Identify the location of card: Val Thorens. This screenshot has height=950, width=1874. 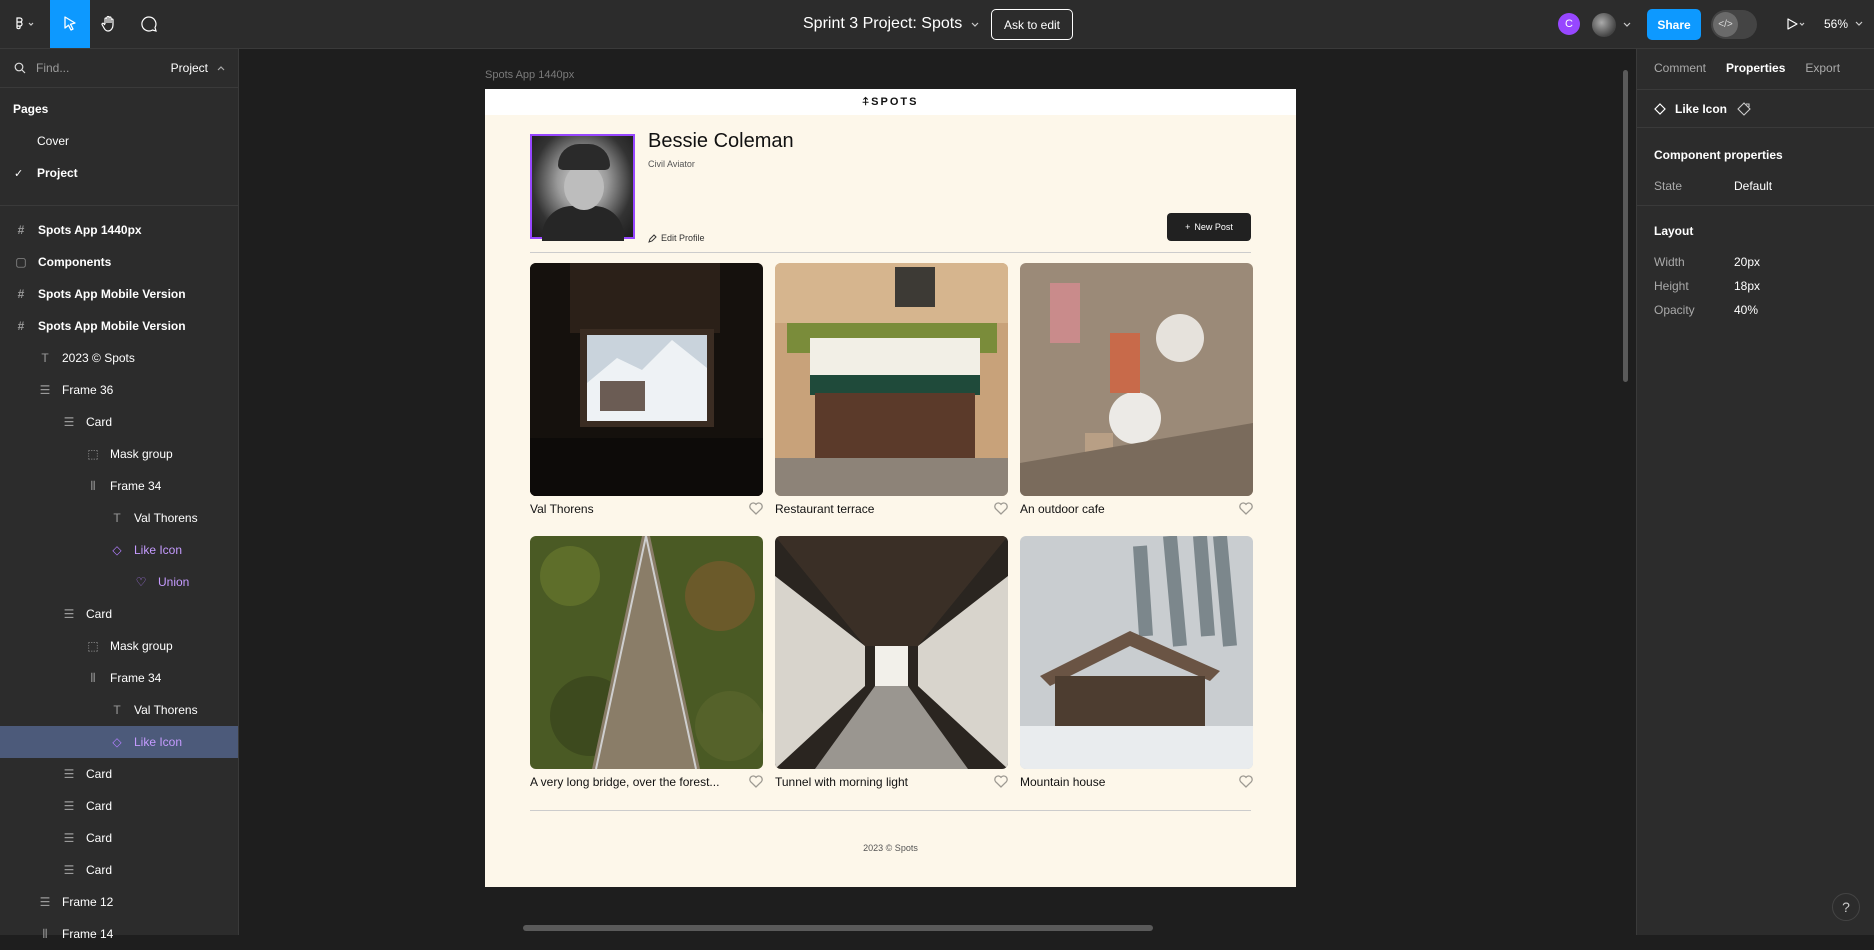
(646, 389).